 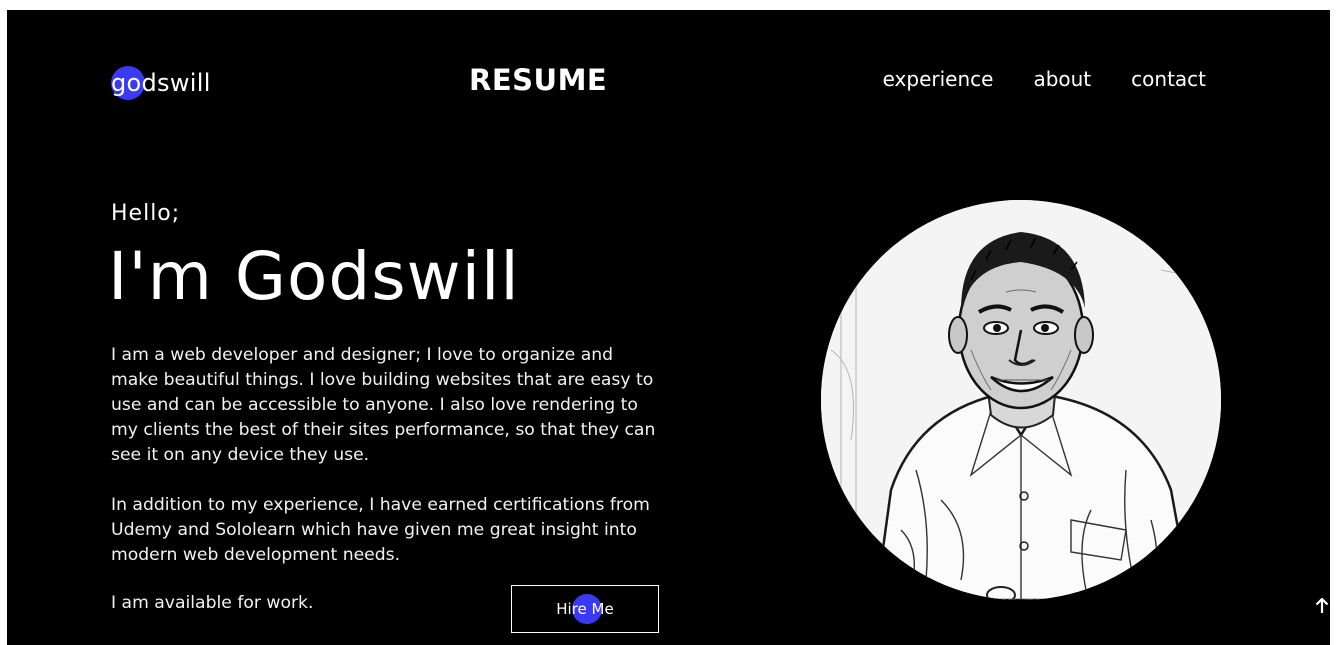 I want to click on scroll-to-top-button, so click(x=1313, y=606).